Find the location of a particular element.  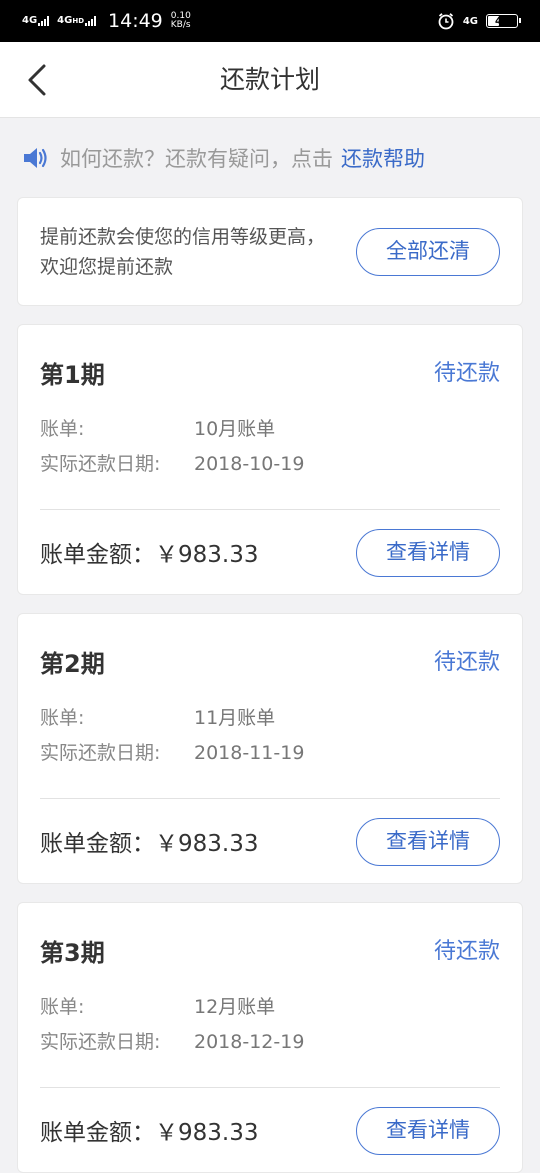

repay-date-value: 2018-10-19 is located at coordinates (249, 464).